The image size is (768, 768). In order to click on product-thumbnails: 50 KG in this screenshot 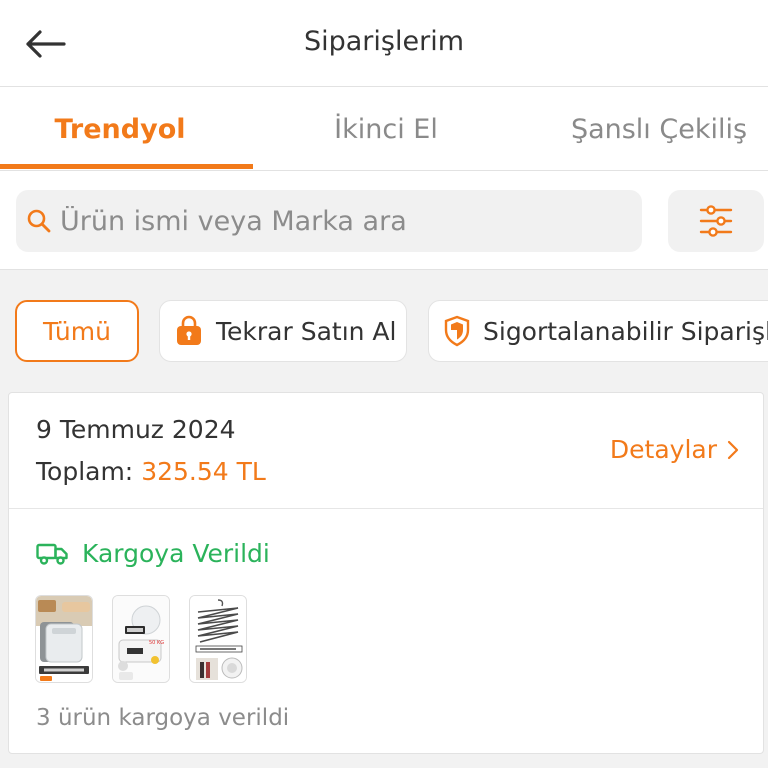, I will do `click(150, 639)`.